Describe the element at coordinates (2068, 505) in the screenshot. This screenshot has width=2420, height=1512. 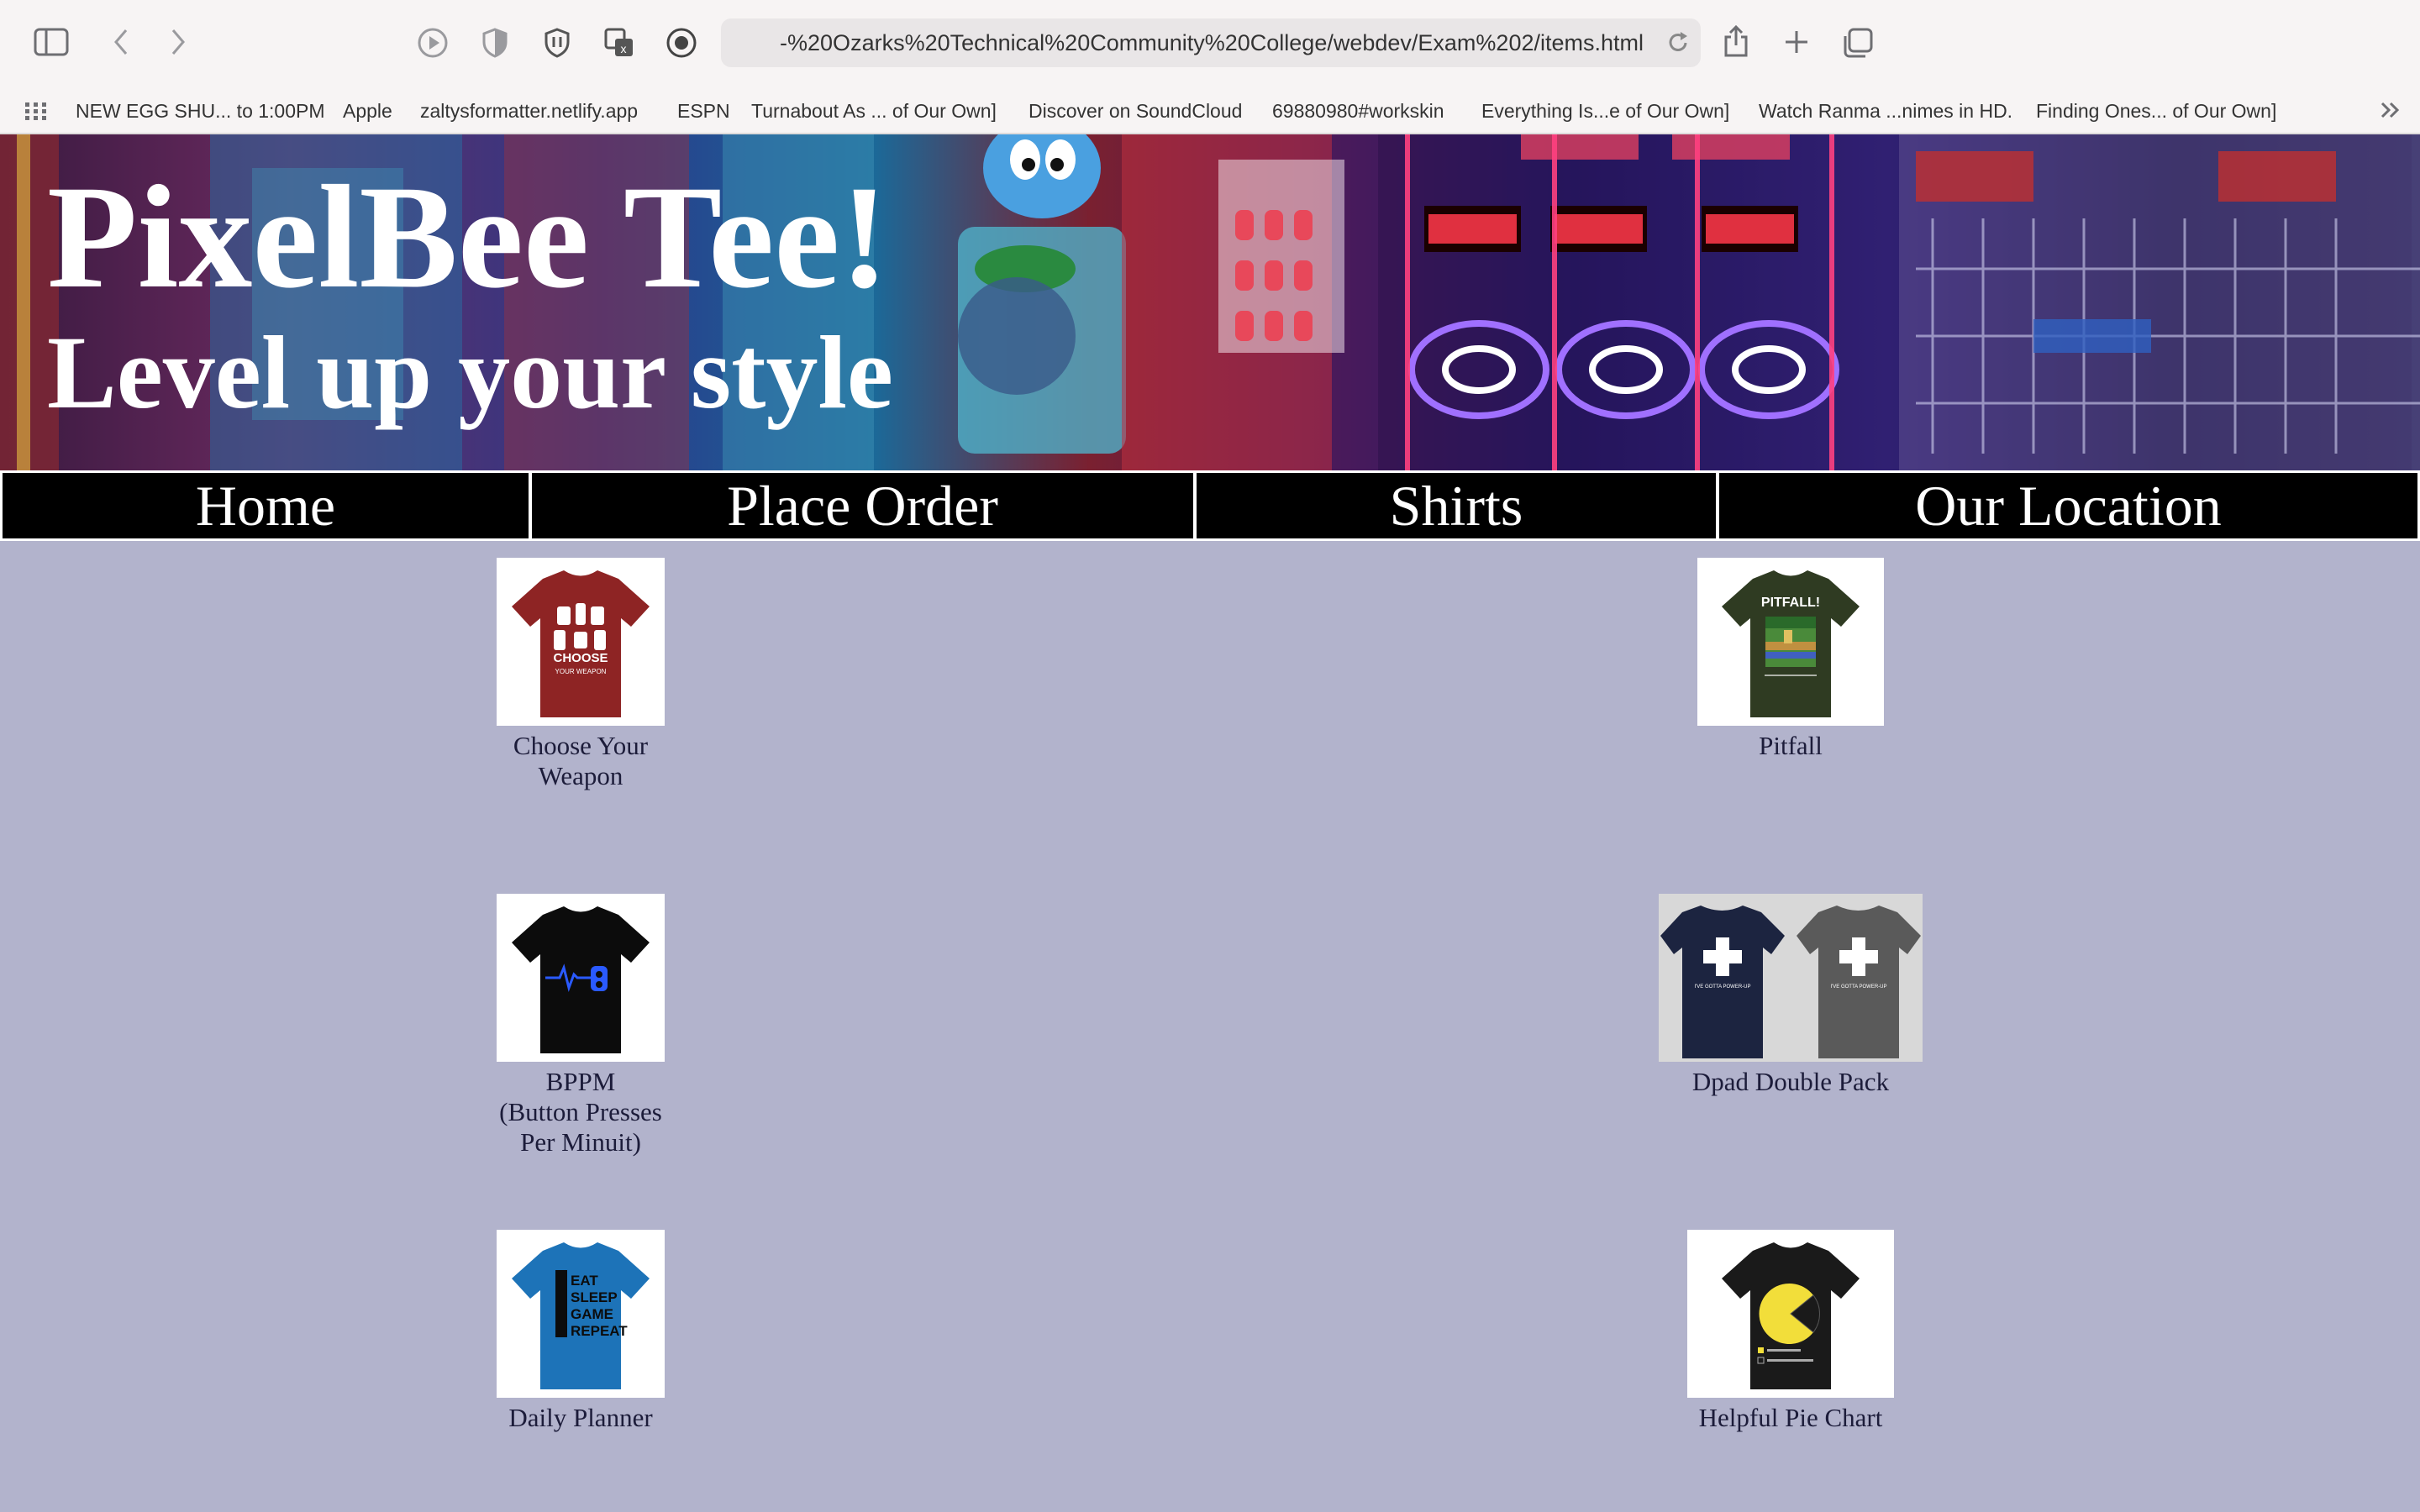
I see `nav-our-location: Our Location` at that location.